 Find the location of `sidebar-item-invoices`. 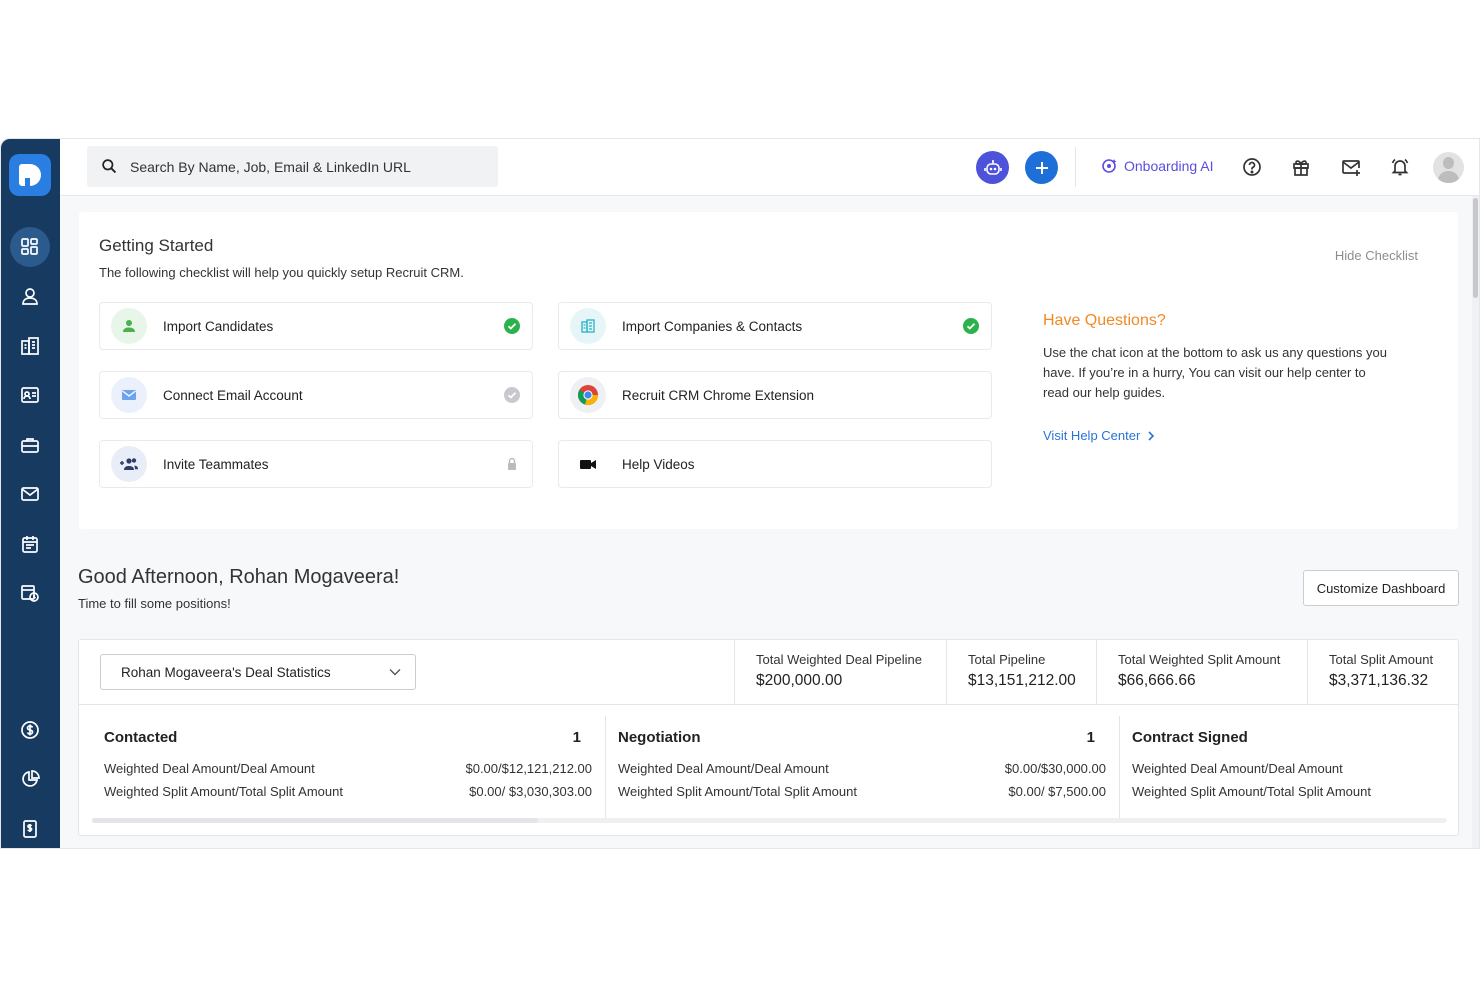

sidebar-item-invoices is located at coordinates (30, 828).